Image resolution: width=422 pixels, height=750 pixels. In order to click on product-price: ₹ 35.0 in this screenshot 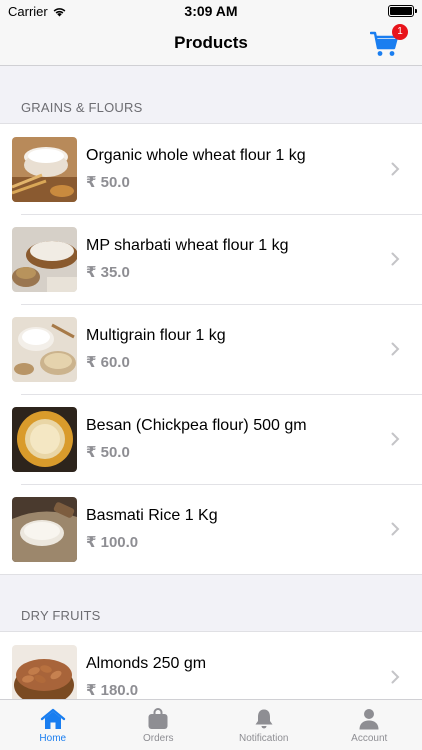, I will do `click(108, 272)`.